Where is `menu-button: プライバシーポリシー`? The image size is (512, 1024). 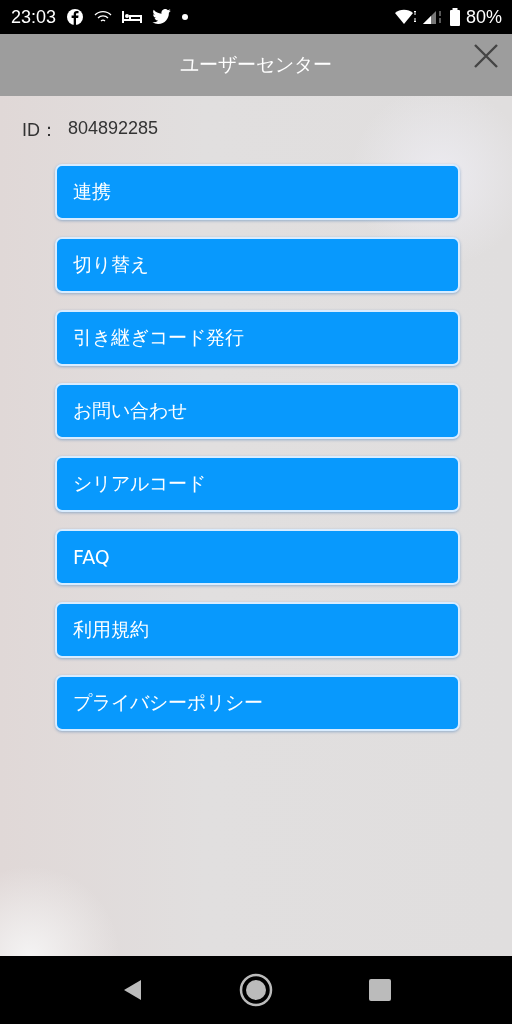
menu-button: プライバシーポリシー is located at coordinates (257, 703).